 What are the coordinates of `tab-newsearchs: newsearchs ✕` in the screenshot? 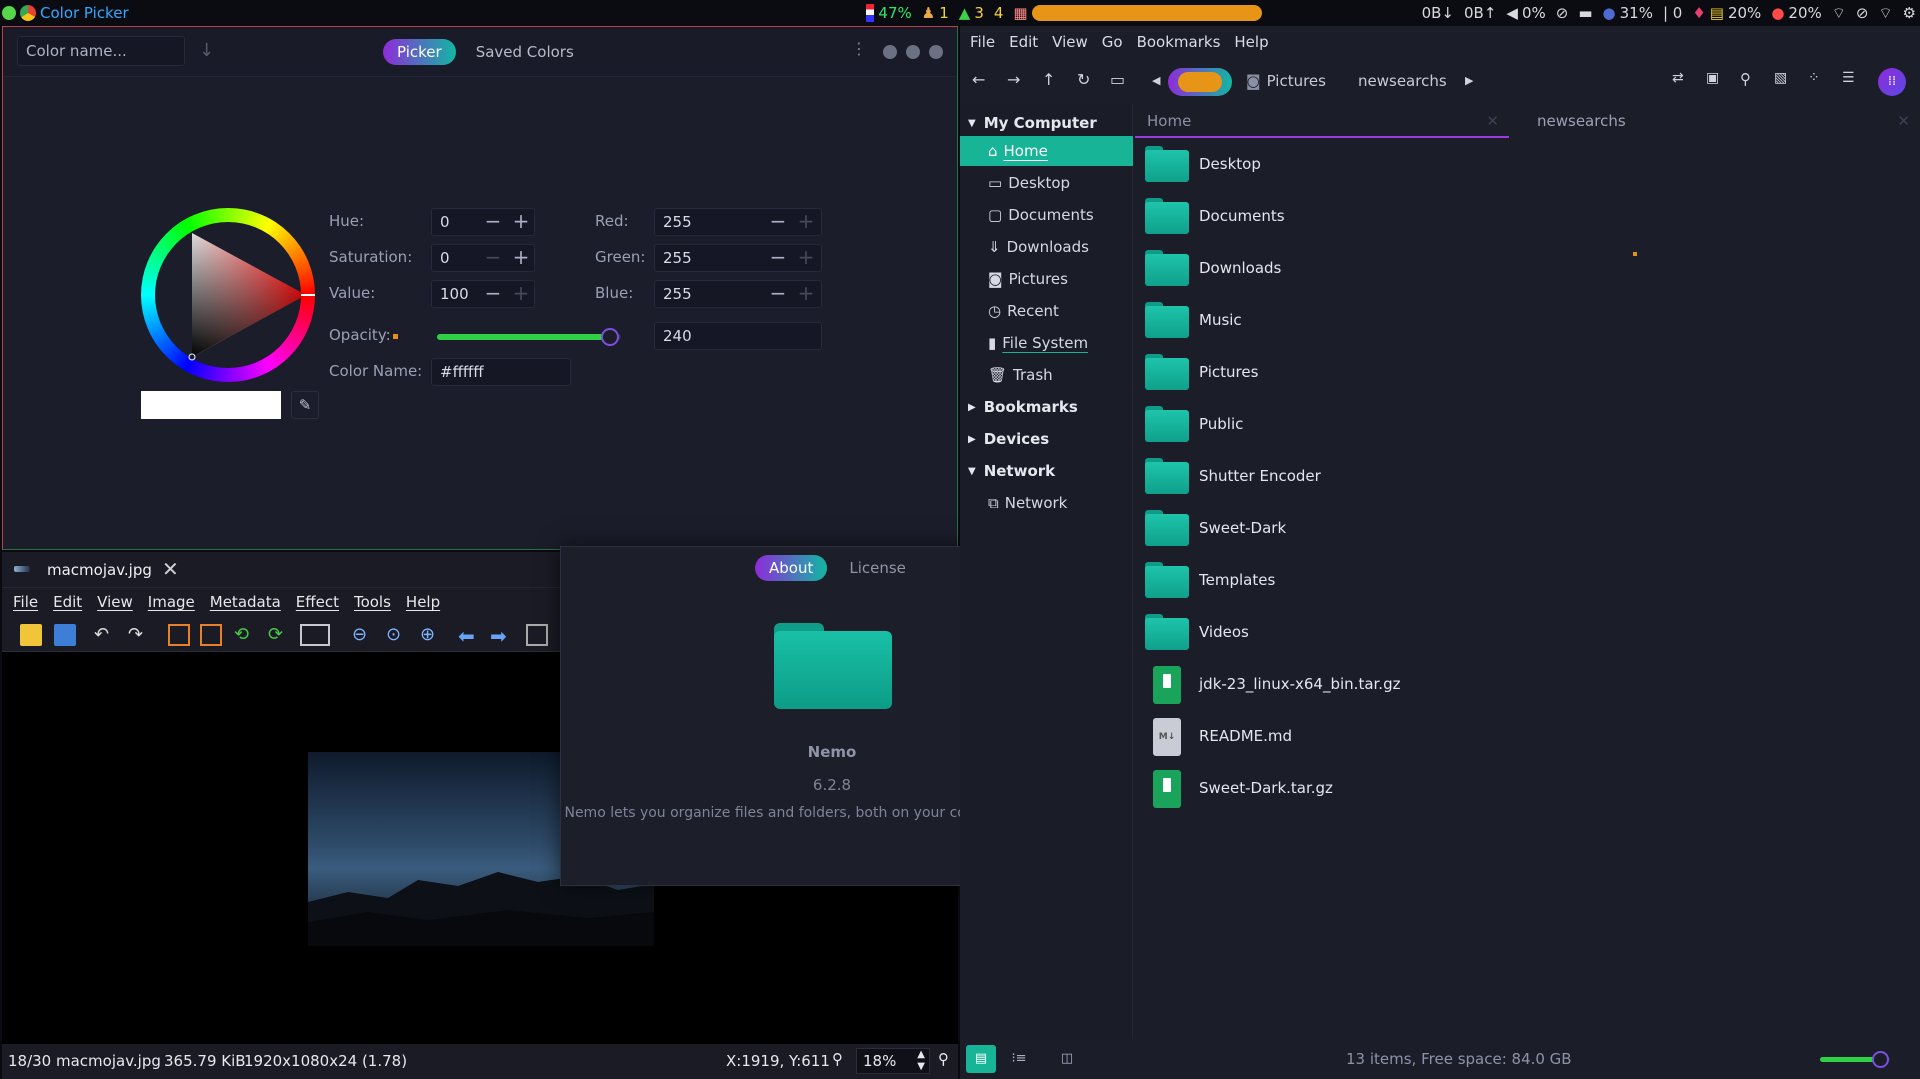 It's located at (1722, 121).